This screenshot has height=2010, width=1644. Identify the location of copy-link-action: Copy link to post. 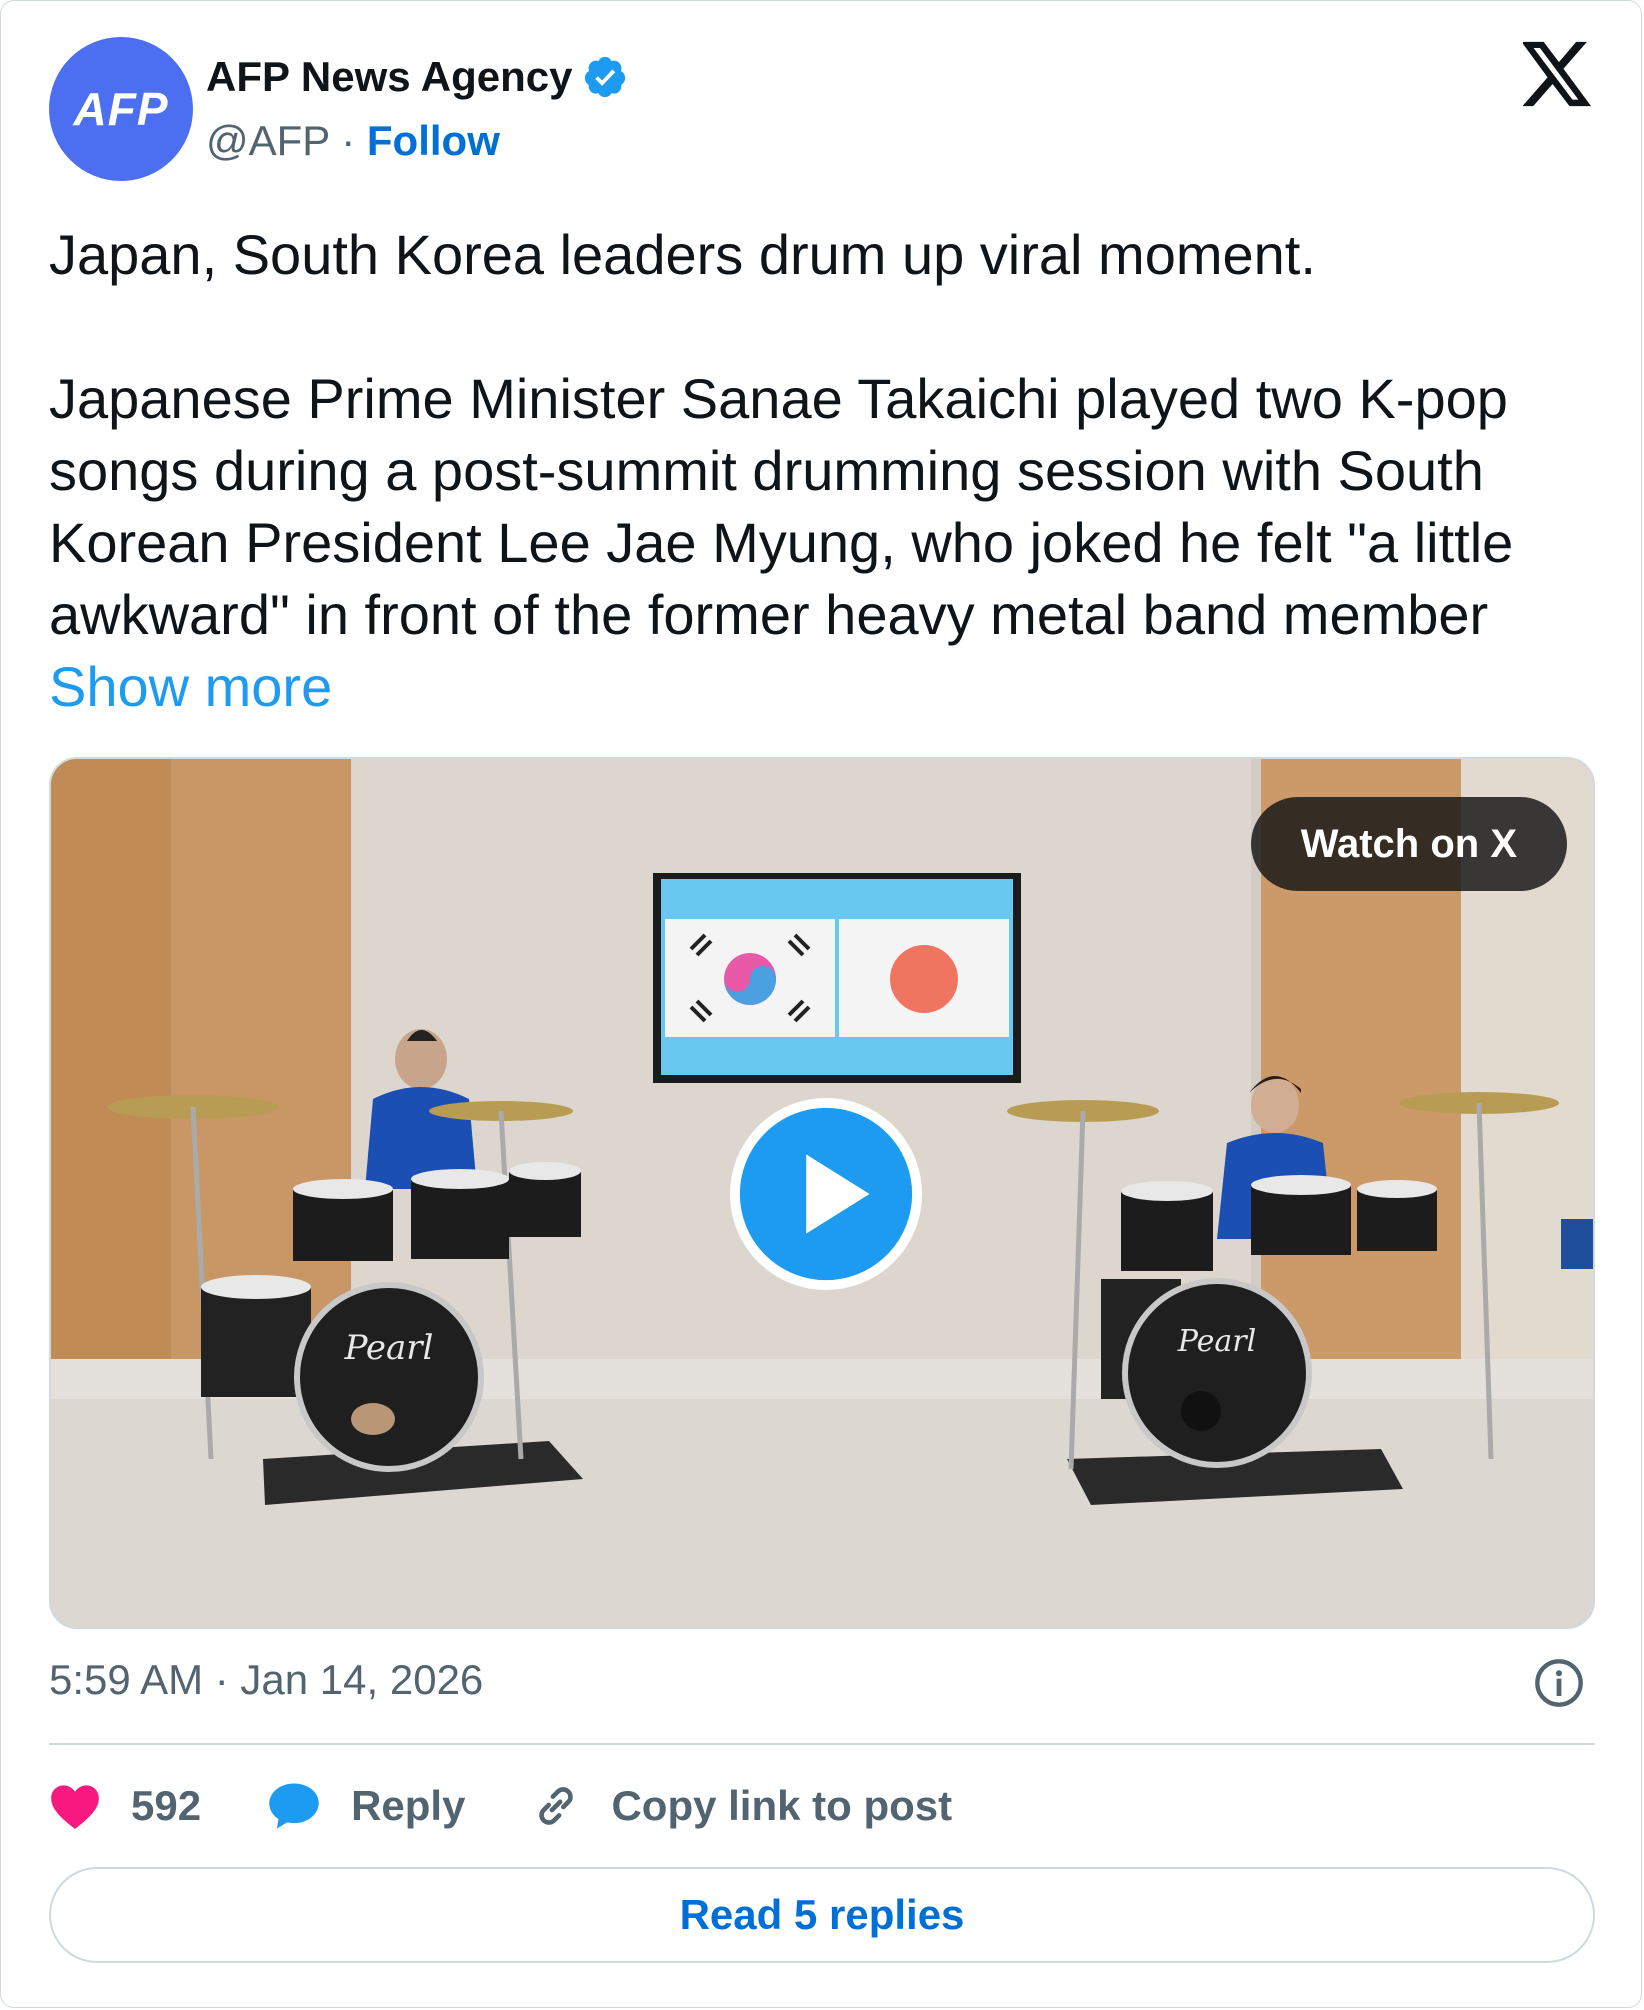
(741, 1806).